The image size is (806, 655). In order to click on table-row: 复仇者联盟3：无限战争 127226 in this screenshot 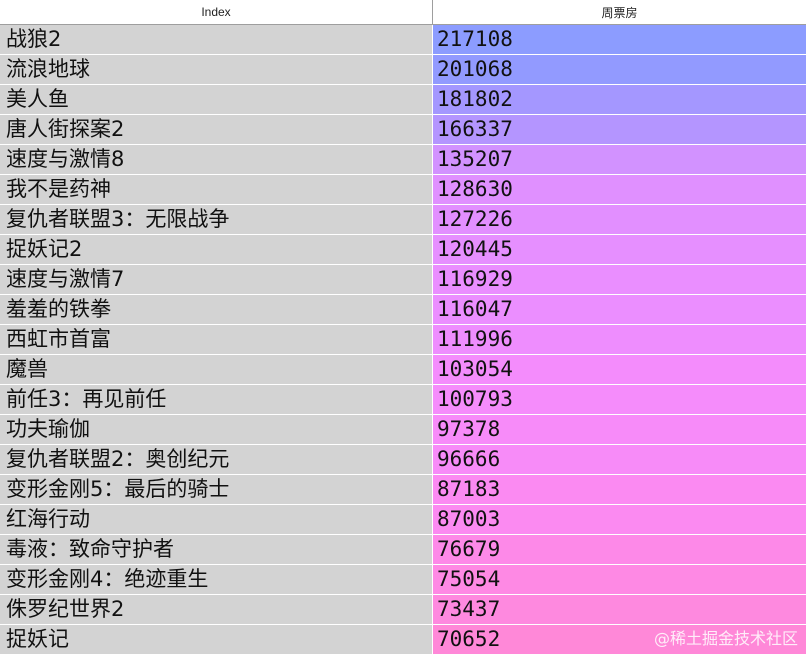, I will do `click(403, 220)`.